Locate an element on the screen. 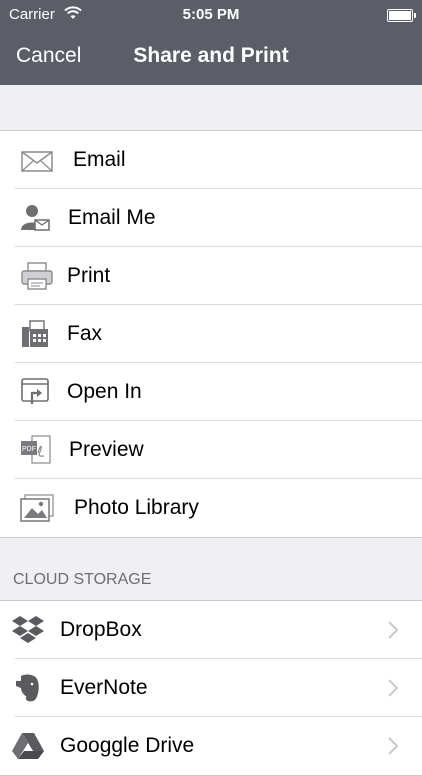 The height and width of the screenshot is (776, 422). share-item-preview: PDF Preview is located at coordinates (211, 450).